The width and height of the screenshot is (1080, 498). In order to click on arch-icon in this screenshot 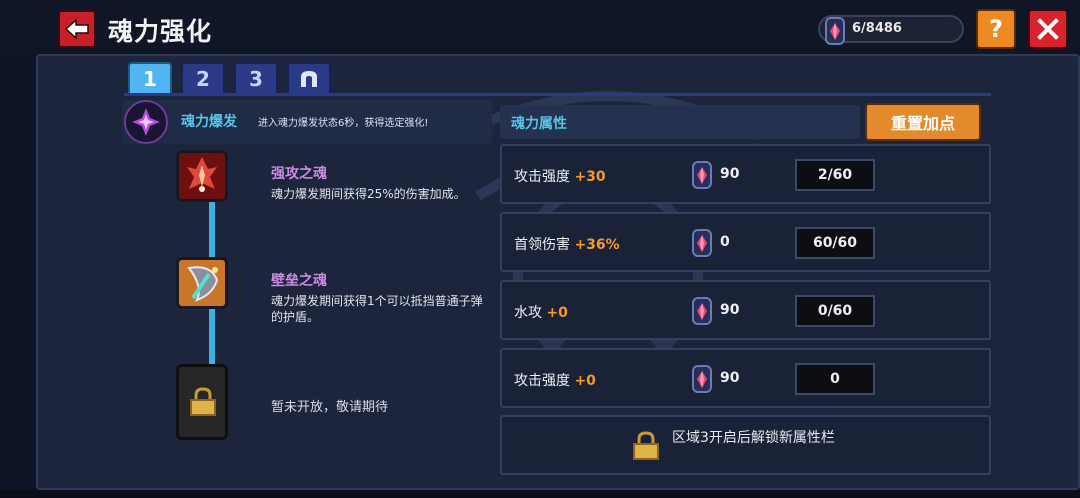, I will do `click(309, 79)`.